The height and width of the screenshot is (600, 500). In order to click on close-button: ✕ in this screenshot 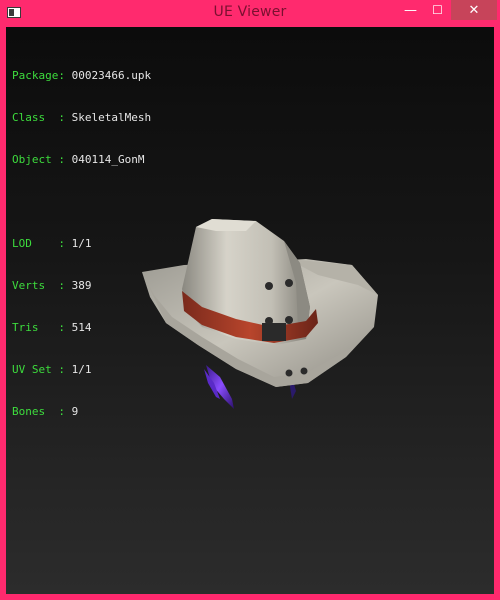, I will do `click(474, 10)`.